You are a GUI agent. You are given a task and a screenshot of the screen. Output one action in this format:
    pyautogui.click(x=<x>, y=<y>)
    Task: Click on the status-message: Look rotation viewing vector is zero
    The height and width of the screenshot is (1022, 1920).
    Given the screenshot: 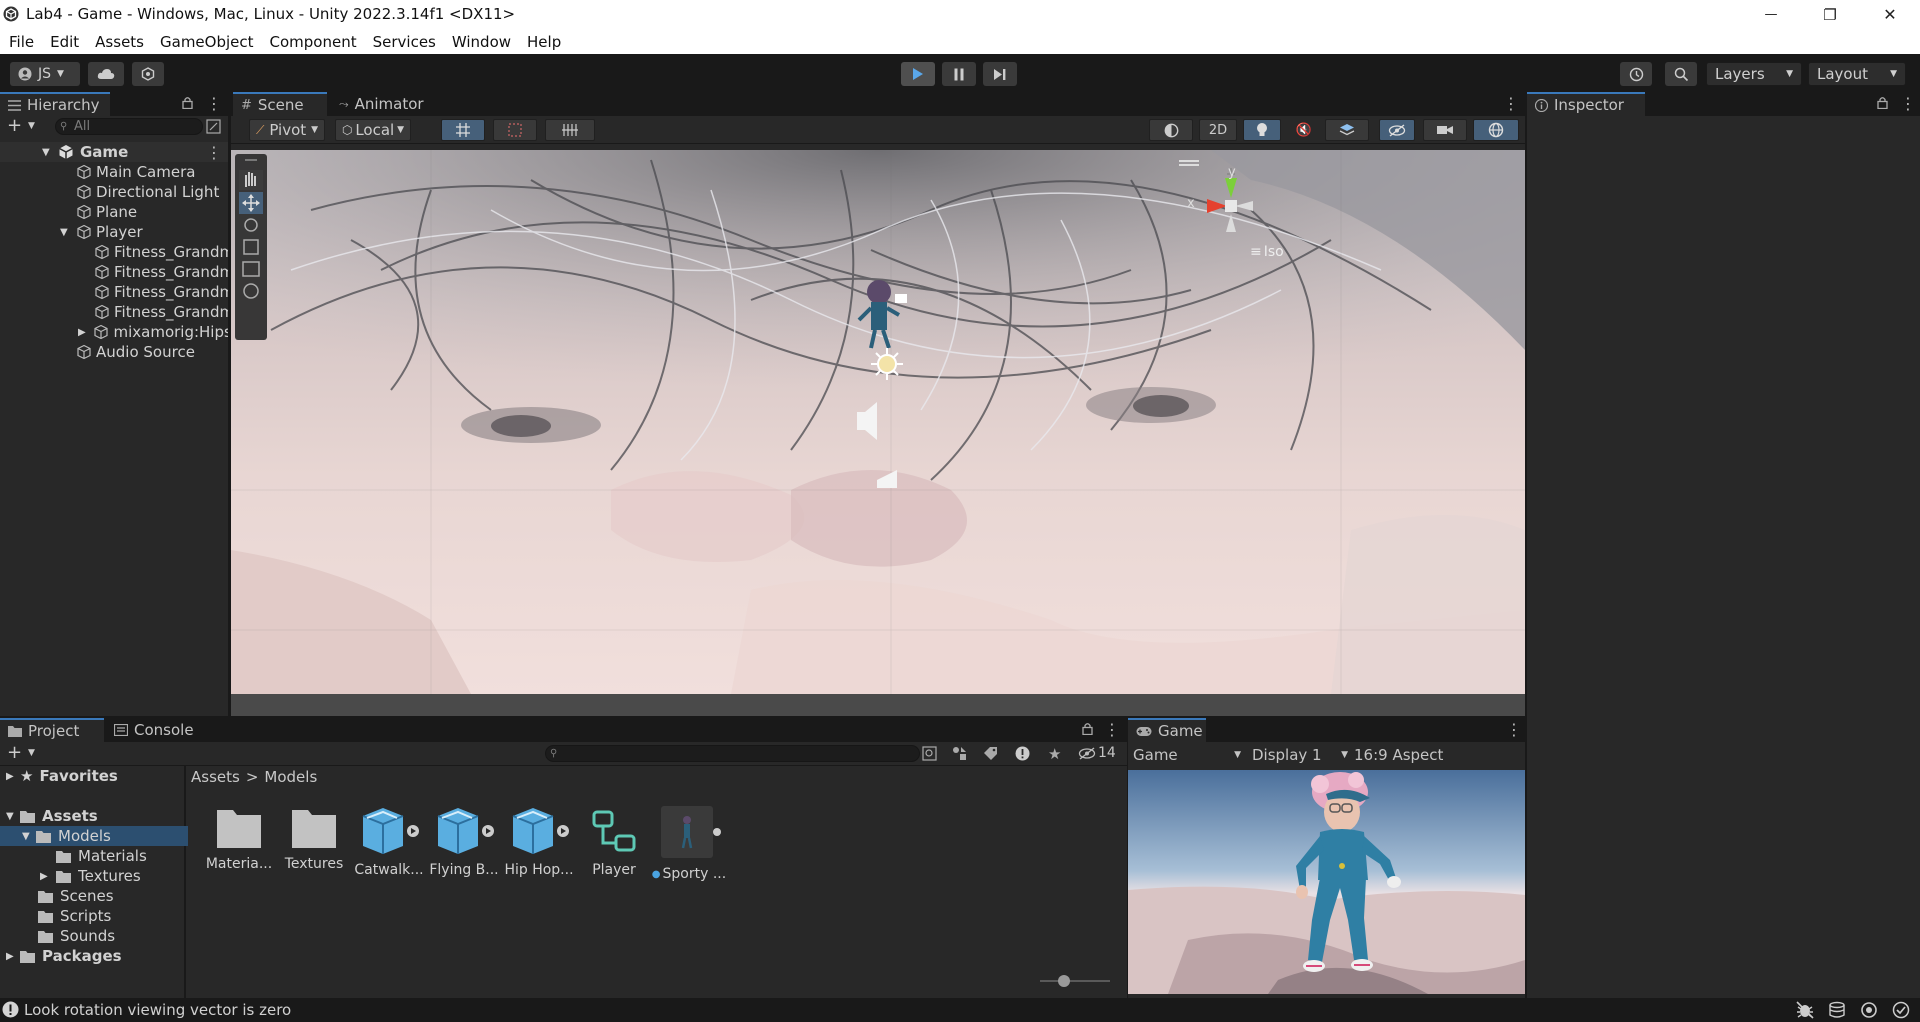 What is the action you would take?
    pyautogui.click(x=157, y=1010)
    